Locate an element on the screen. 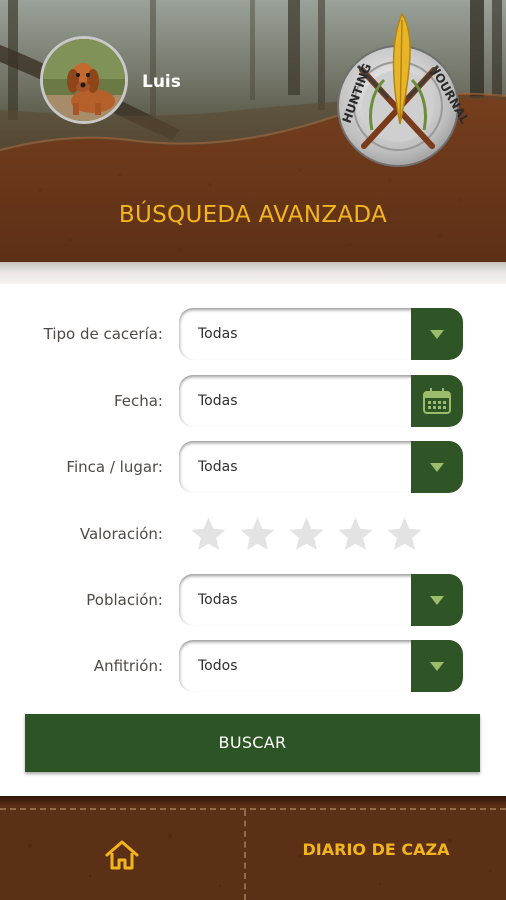 This screenshot has height=900, width=506. date-field: Todas is located at coordinates (321, 401).